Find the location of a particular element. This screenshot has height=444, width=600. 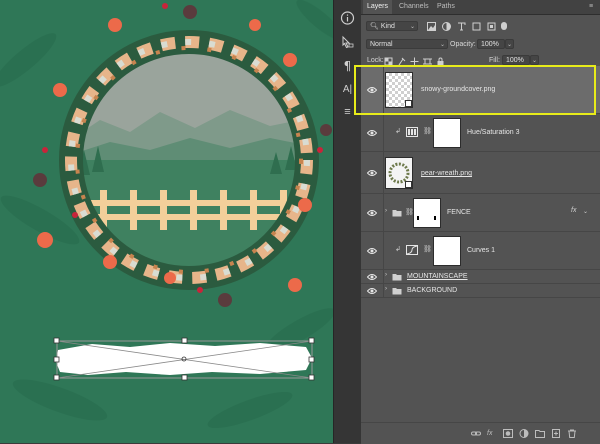

properties-icon: ≡ is located at coordinates (347, 112).